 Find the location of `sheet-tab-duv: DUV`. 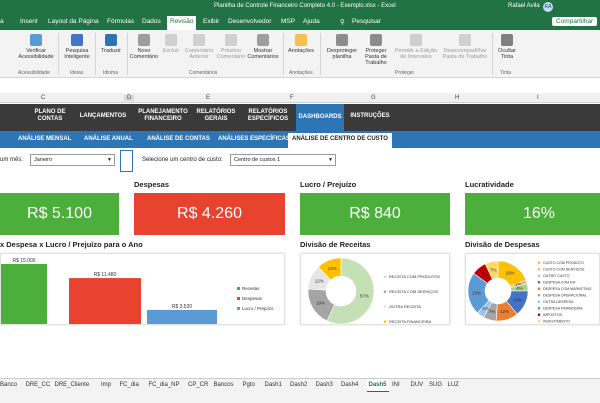

sheet-tab-duv: DUV is located at coordinates (417, 385).